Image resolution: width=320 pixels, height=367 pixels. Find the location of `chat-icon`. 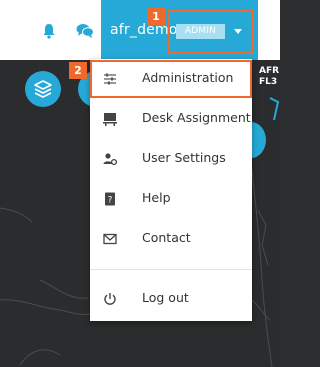

chat-icon is located at coordinates (85, 31).